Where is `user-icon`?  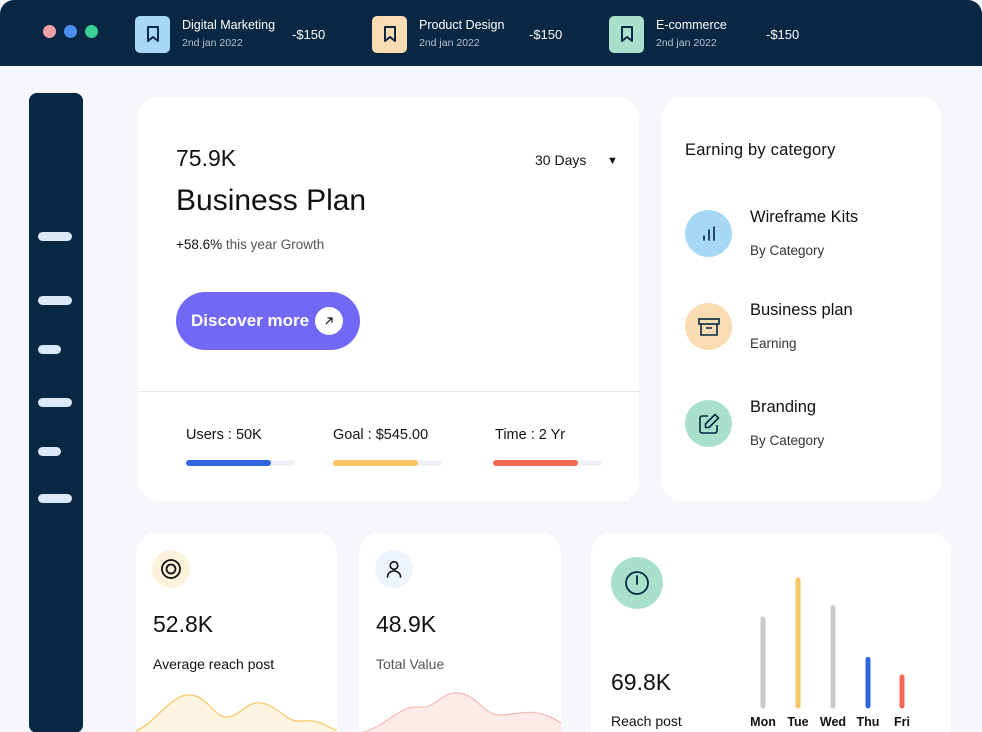
user-icon is located at coordinates (394, 569).